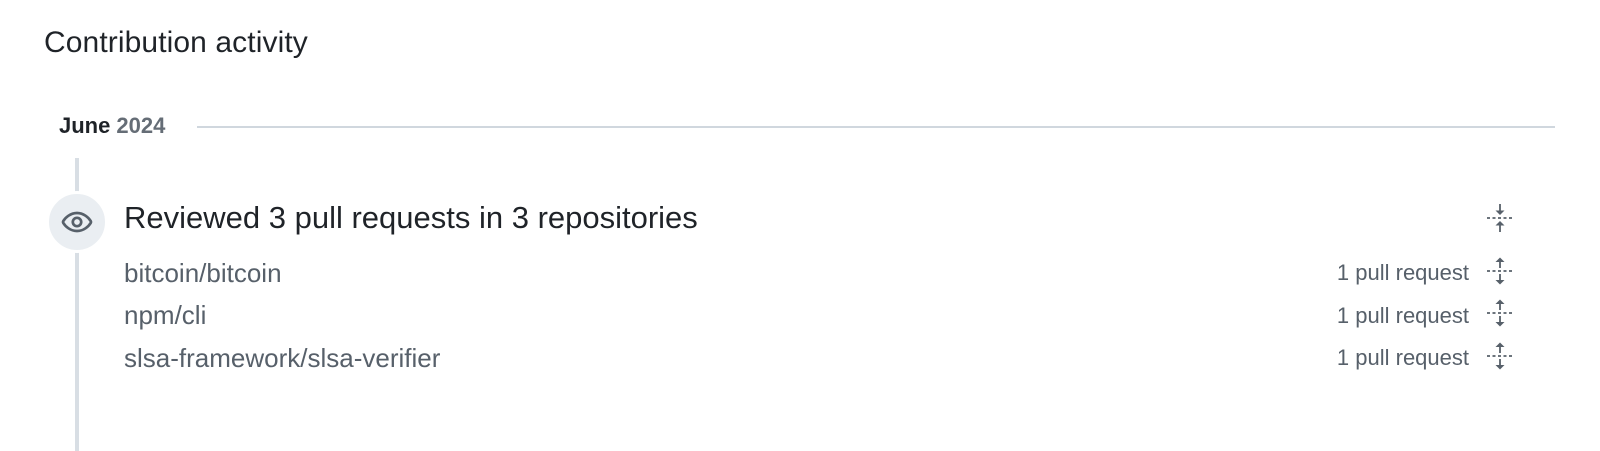 This screenshot has width=1600, height=451. What do you see at coordinates (112, 126) in the screenshot?
I see `month-label: June 2024` at bounding box center [112, 126].